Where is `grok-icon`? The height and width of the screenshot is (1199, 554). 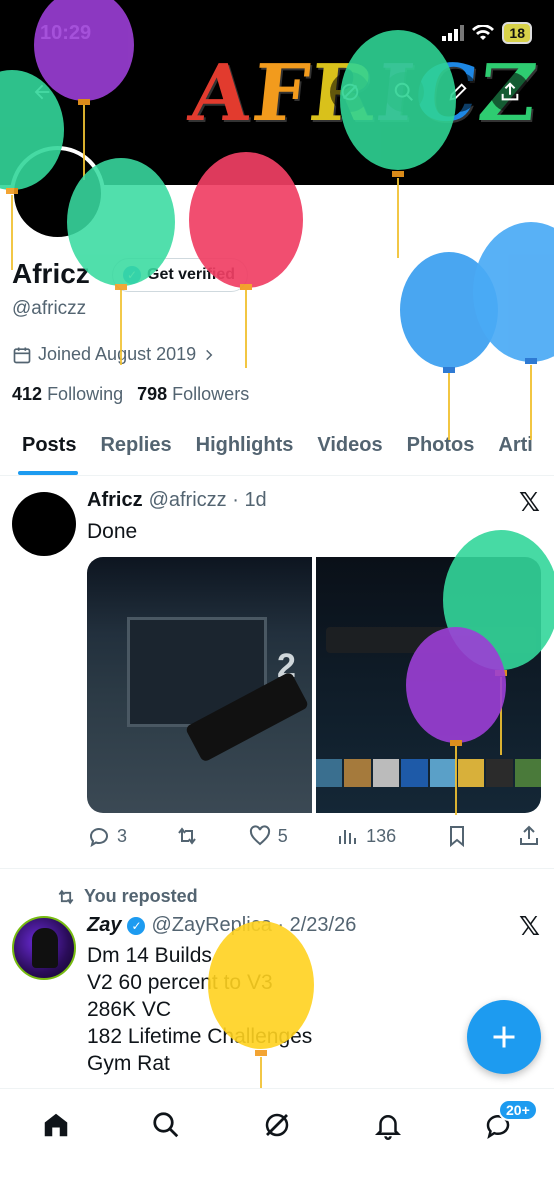 grok-icon is located at coordinates (350, 92).